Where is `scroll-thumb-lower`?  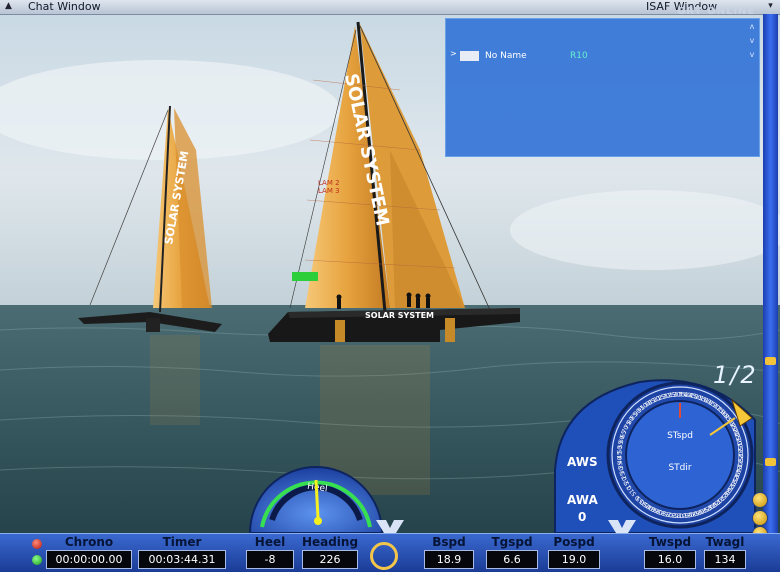 scroll-thumb-lower is located at coordinates (770, 462).